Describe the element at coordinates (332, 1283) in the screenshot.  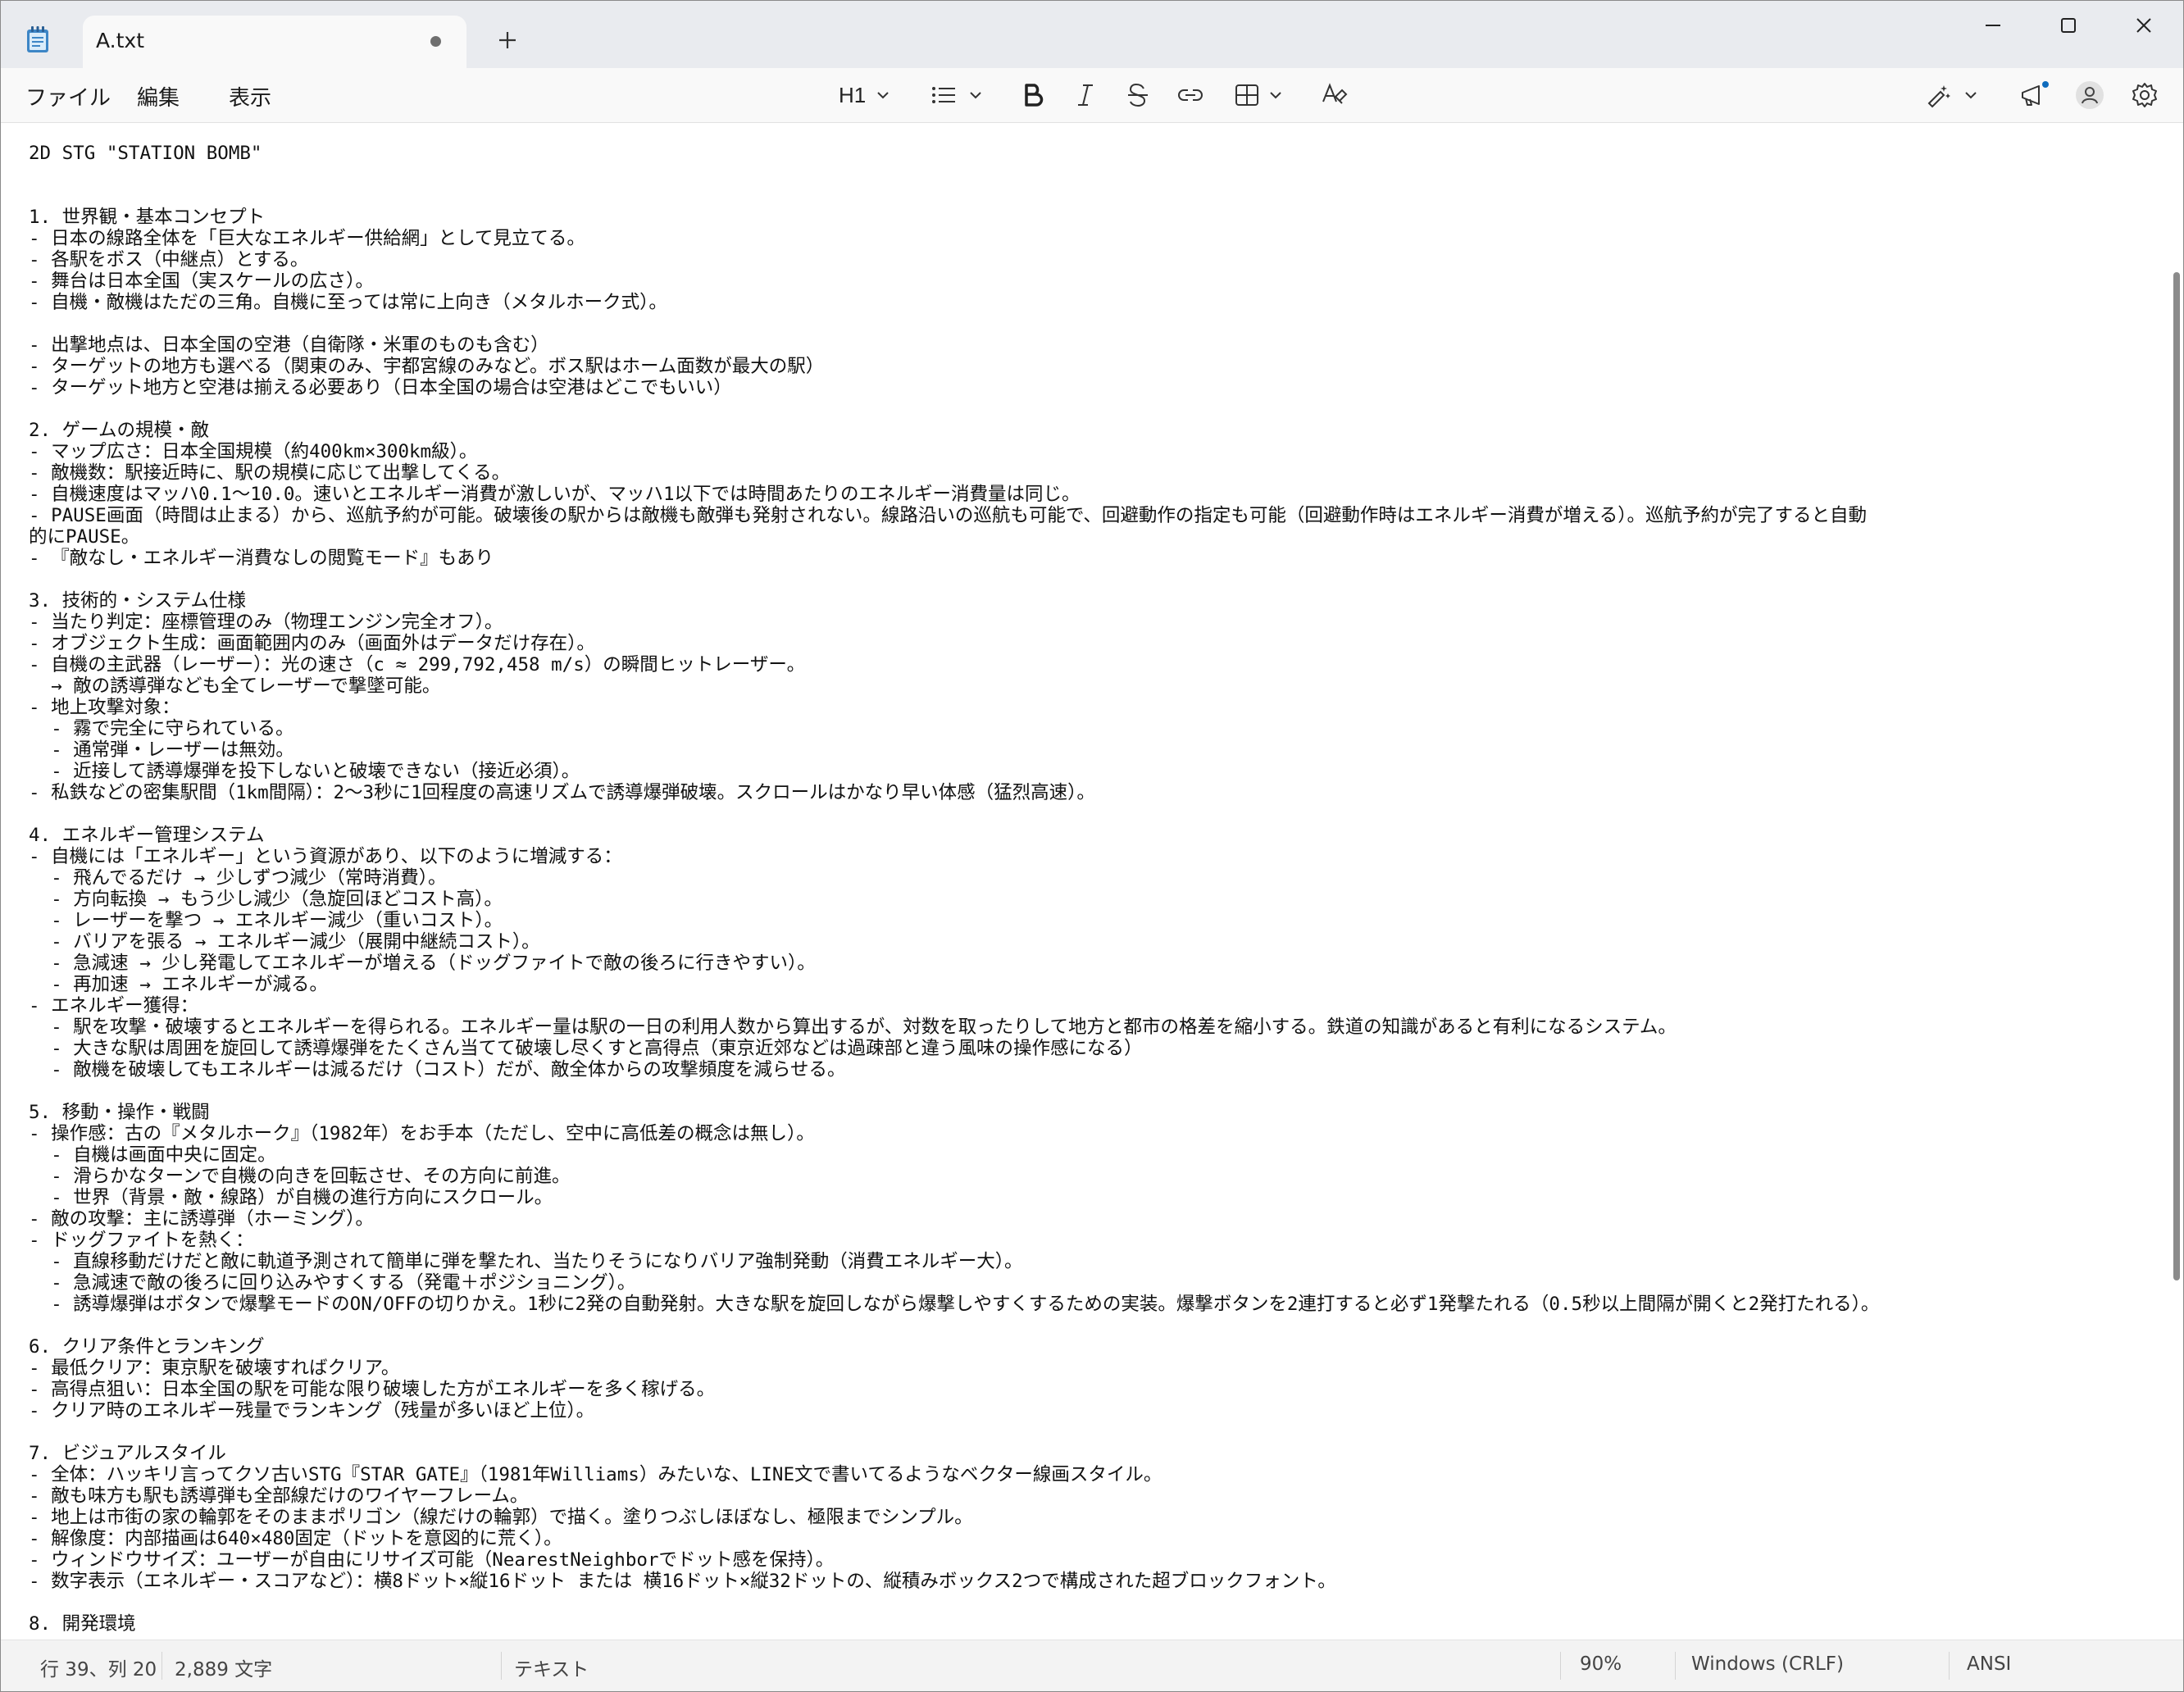
I see `text-line: - 急減速で敵の後ろに回り込みやすくする（発電＋ポジショニング）。` at that location.